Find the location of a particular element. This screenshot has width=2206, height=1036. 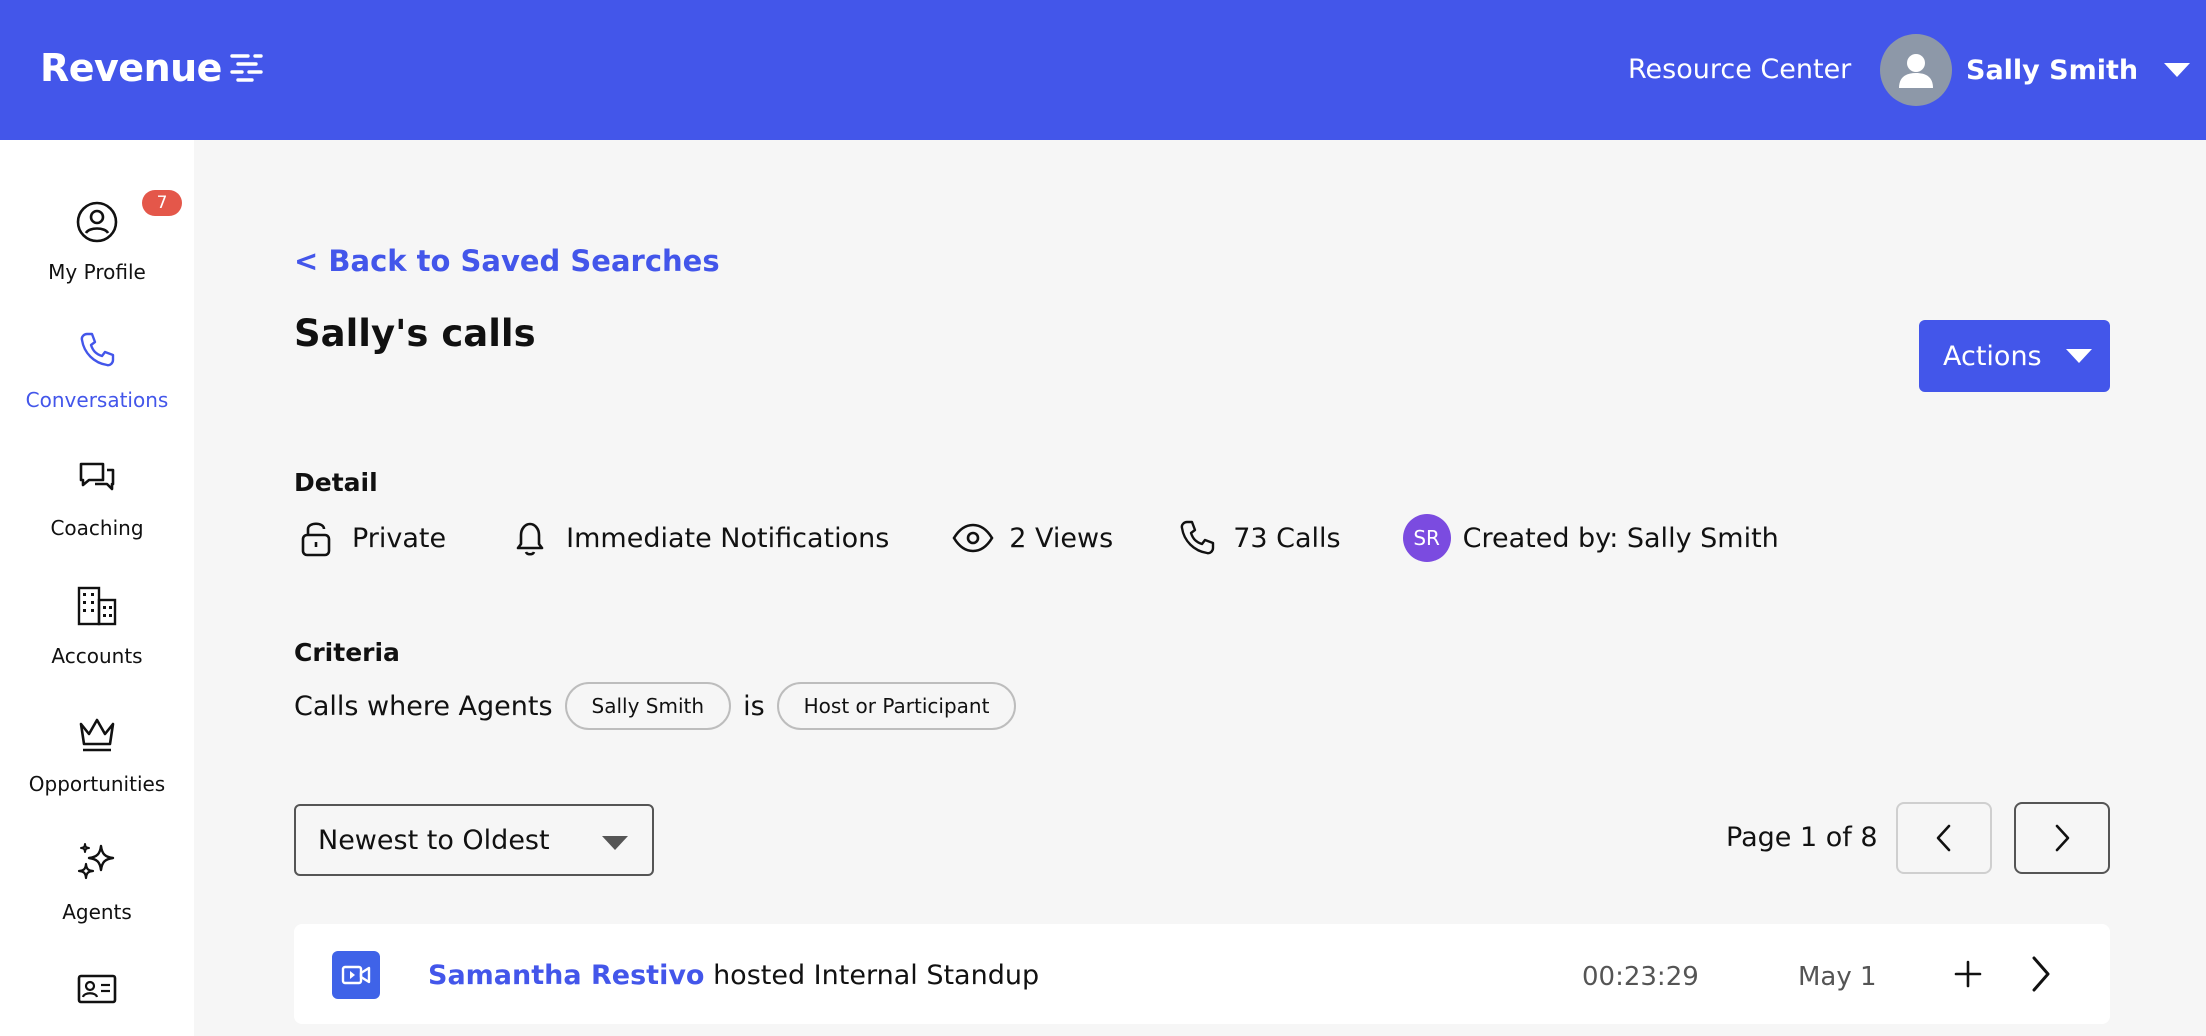

eye-icon is located at coordinates (973, 538).